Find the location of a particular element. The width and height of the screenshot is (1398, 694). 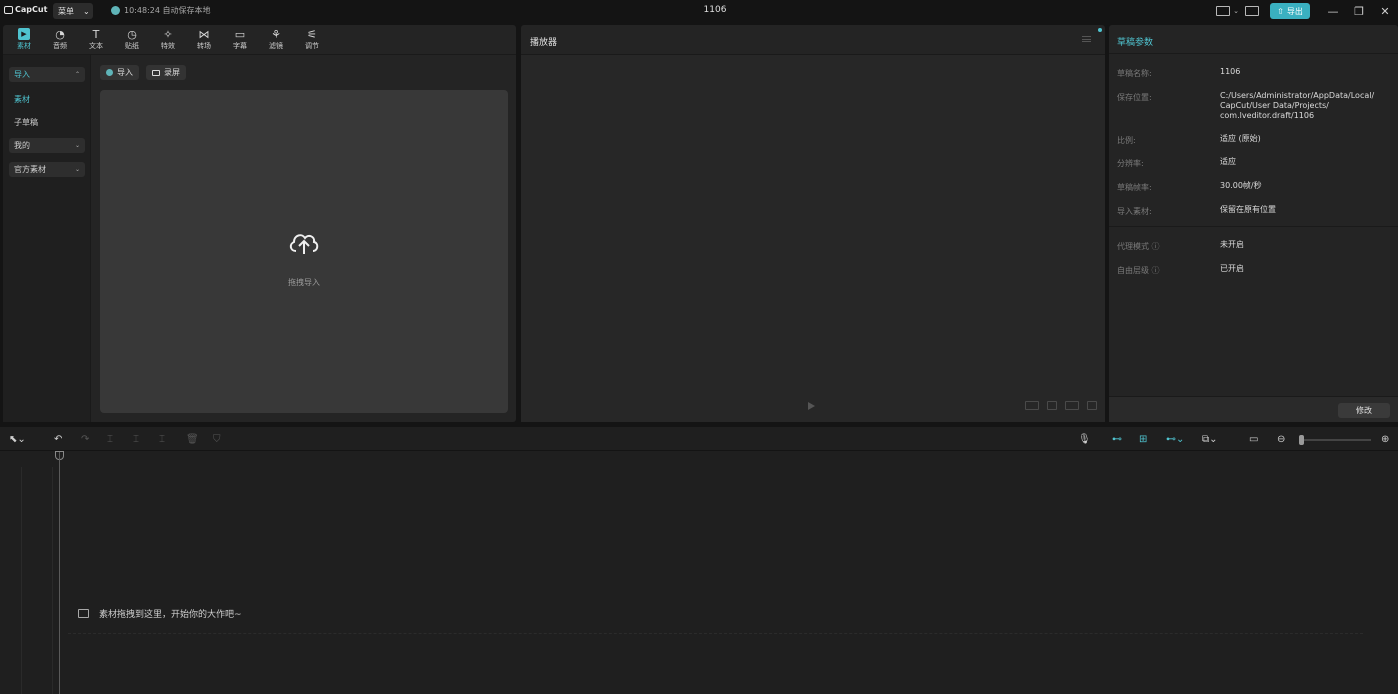

playhead is located at coordinates (59, 573).